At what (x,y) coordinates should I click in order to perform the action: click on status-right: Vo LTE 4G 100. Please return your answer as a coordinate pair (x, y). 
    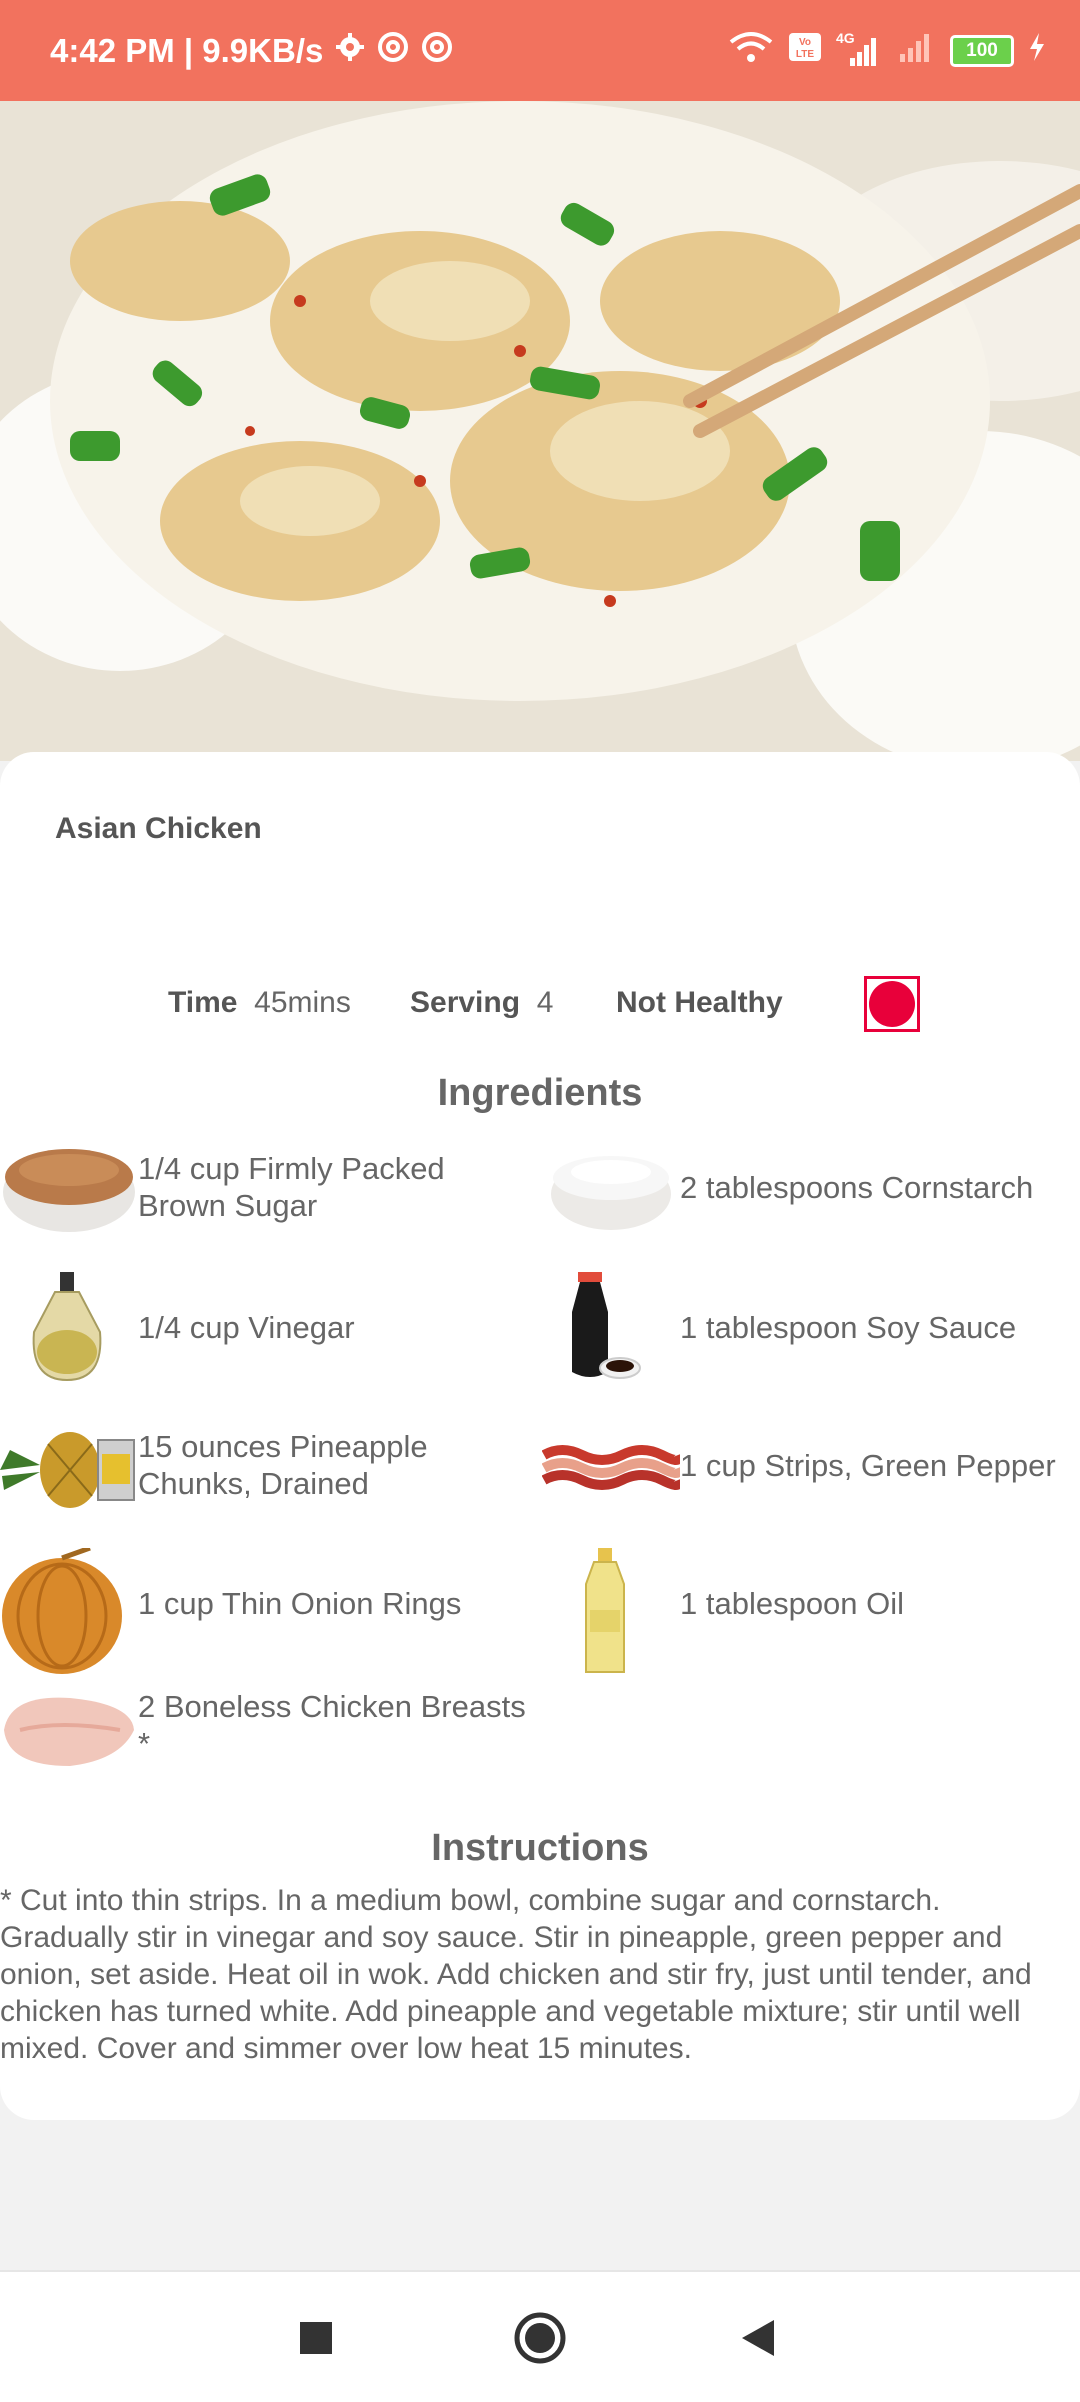
    Looking at the image, I should click on (887, 50).